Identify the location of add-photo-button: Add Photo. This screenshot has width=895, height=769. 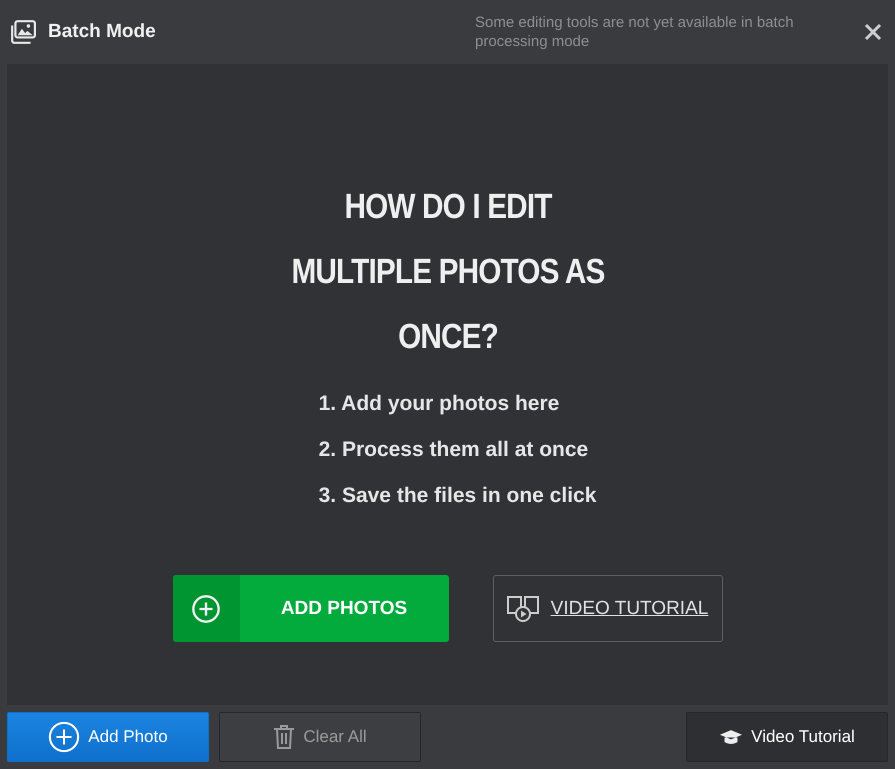
(108, 737).